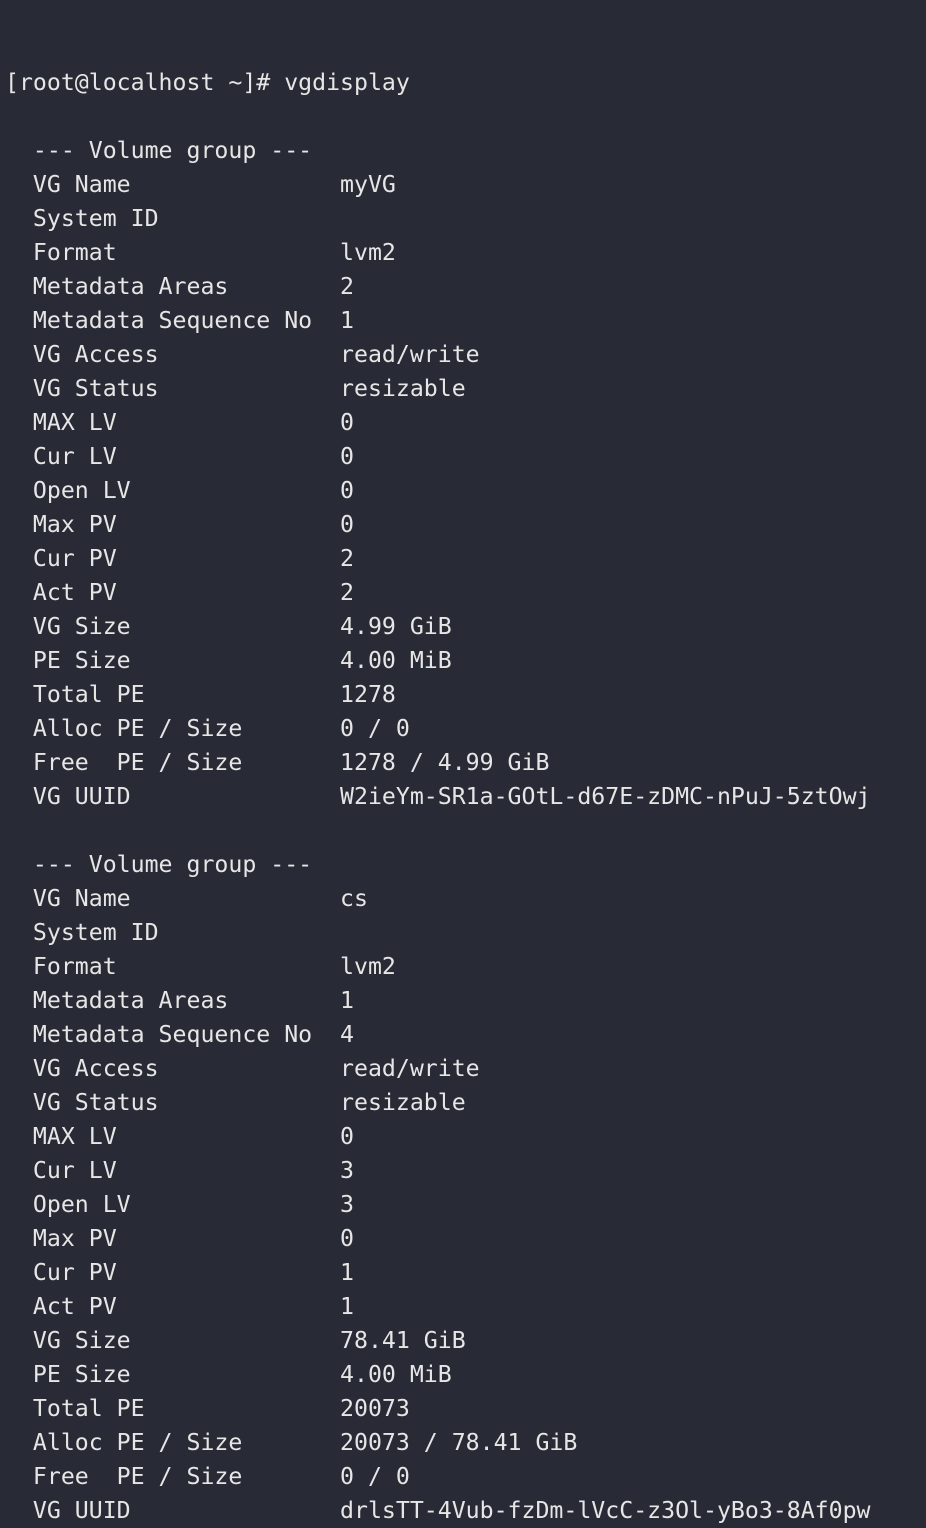 Image resolution: width=926 pixels, height=1528 pixels. Describe the element at coordinates (347, 82) in the screenshot. I see `command-text: vgdisplay` at that location.